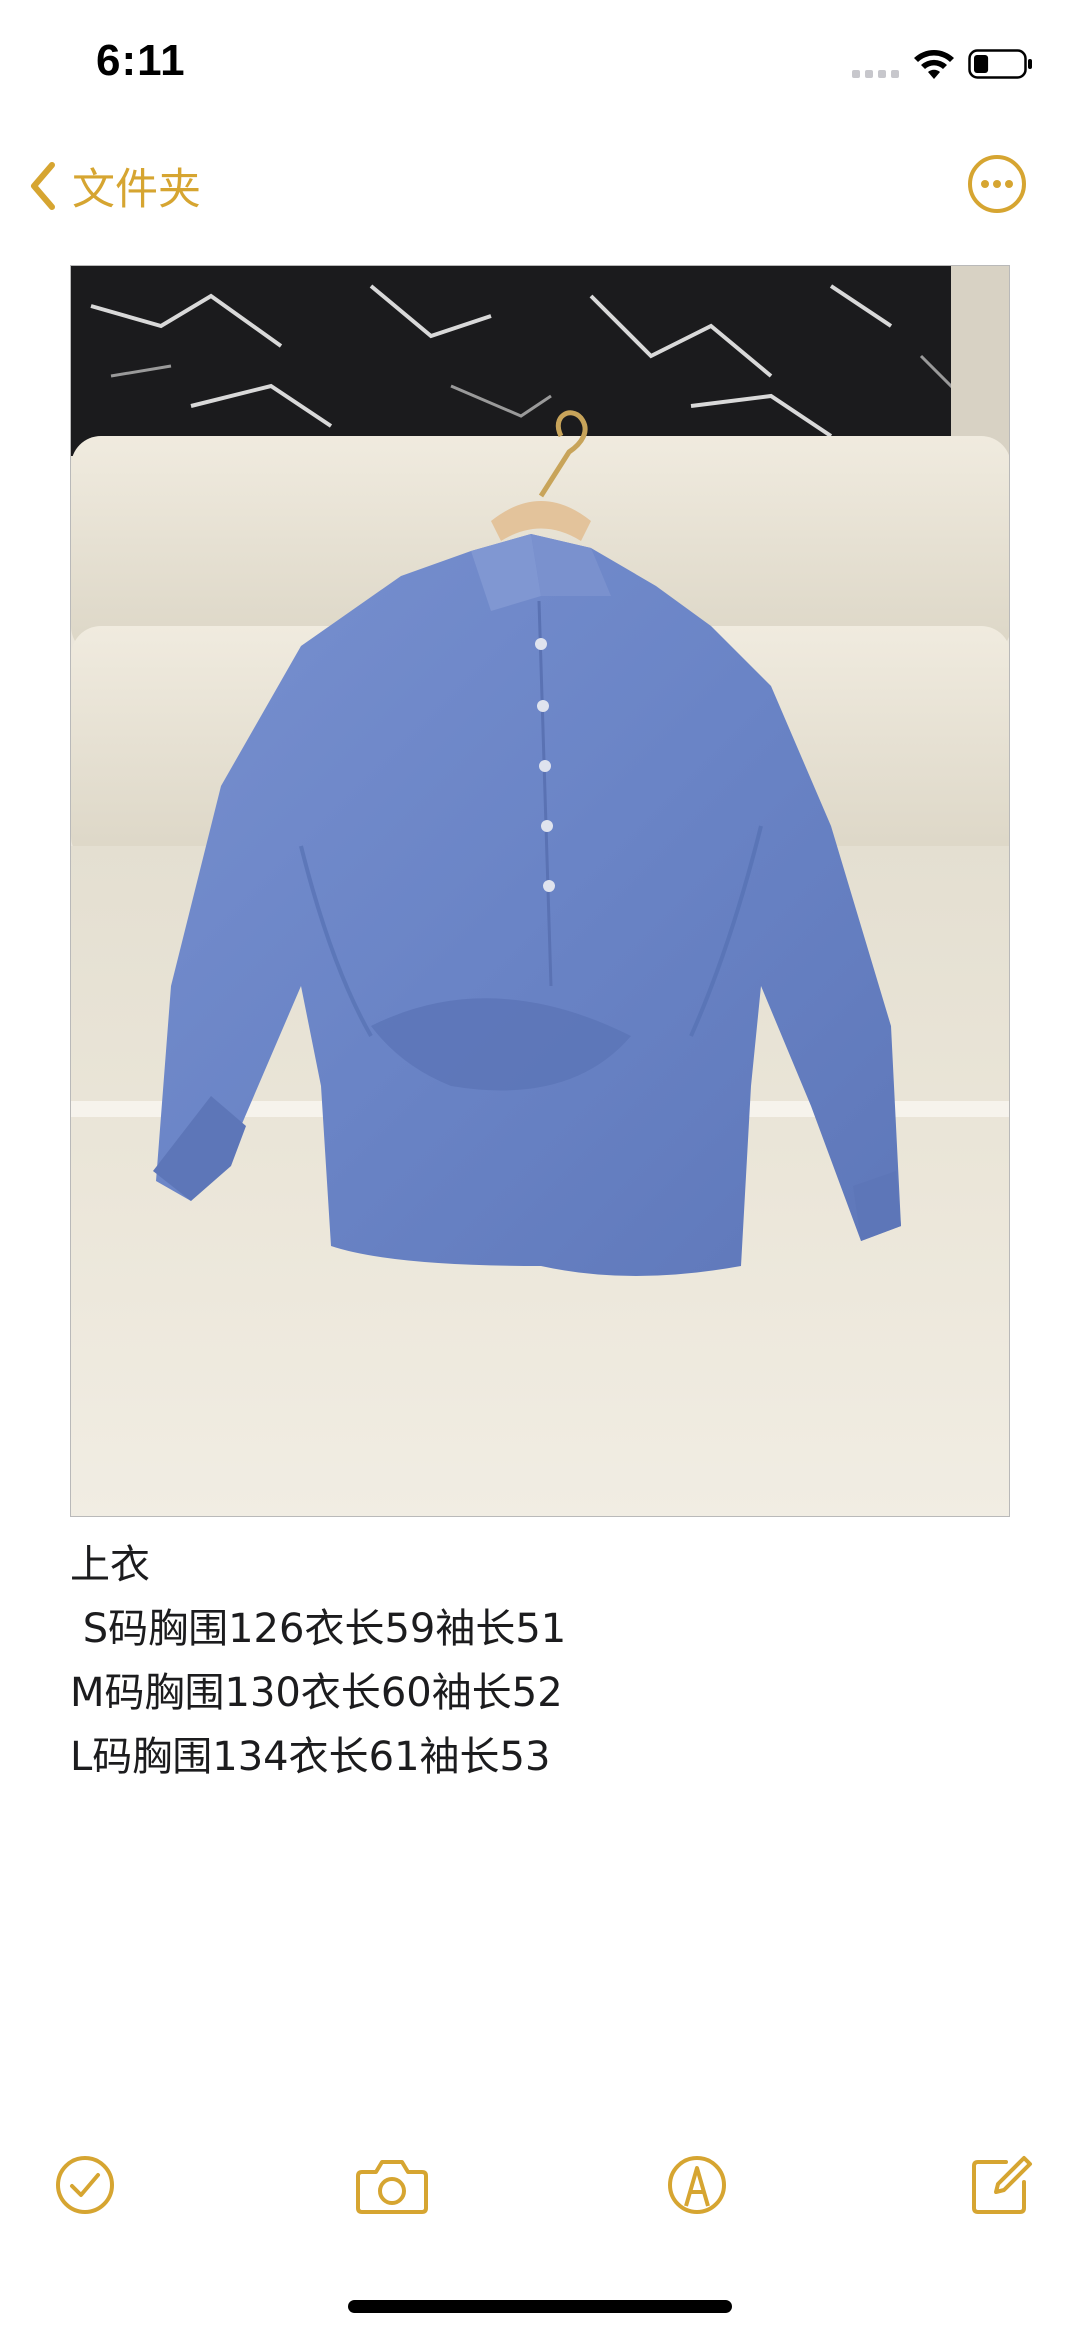  What do you see at coordinates (85, 2185) in the screenshot?
I see `checklist-icon` at bounding box center [85, 2185].